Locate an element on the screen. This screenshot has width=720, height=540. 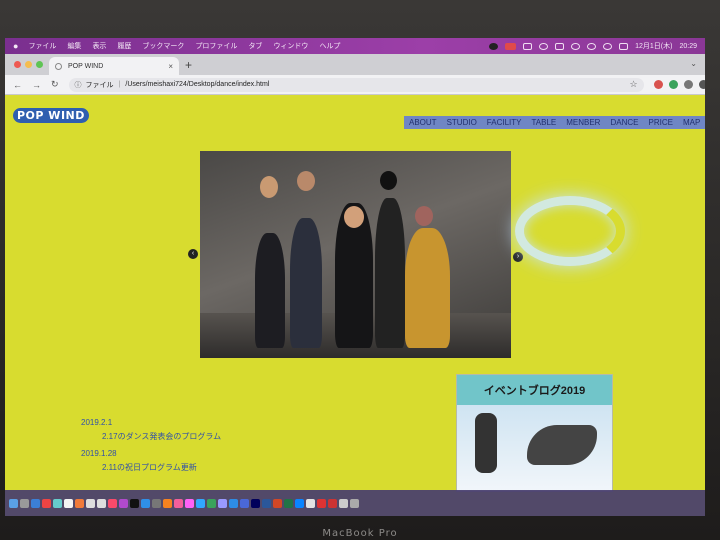
trash-icon is located at coordinates (354, 503).